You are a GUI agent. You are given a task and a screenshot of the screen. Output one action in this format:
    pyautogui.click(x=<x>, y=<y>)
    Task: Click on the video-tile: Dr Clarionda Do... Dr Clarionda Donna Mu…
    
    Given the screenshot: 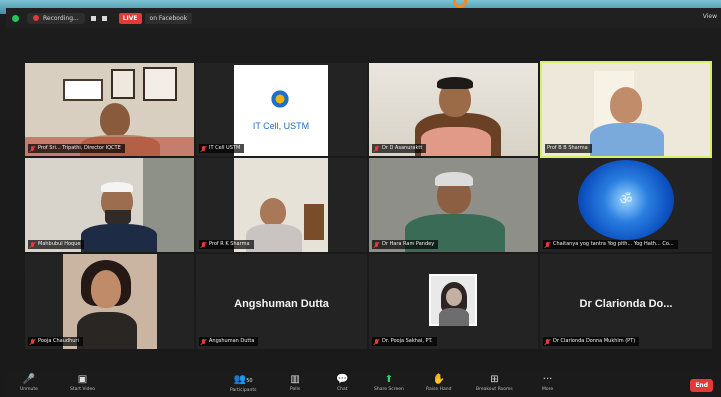 What is the action you would take?
    pyautogui.click(x=626, y=301)
    